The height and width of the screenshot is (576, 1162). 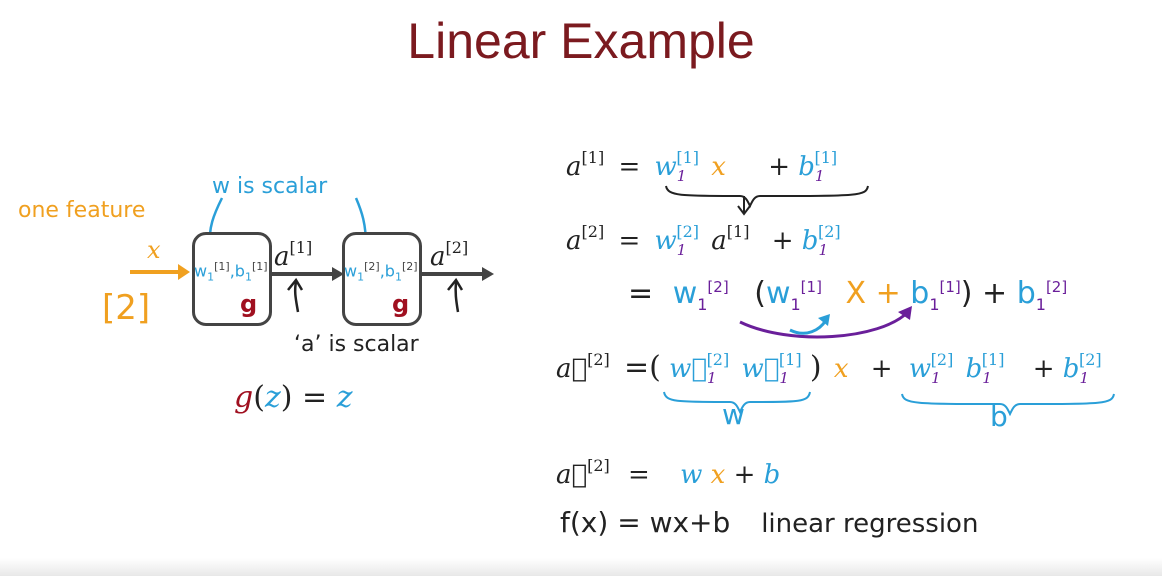 What do you see at coordinates (293, 255) in the screenshot?
I see `activation-a1: a[1]` at bounding box center [293, 255].